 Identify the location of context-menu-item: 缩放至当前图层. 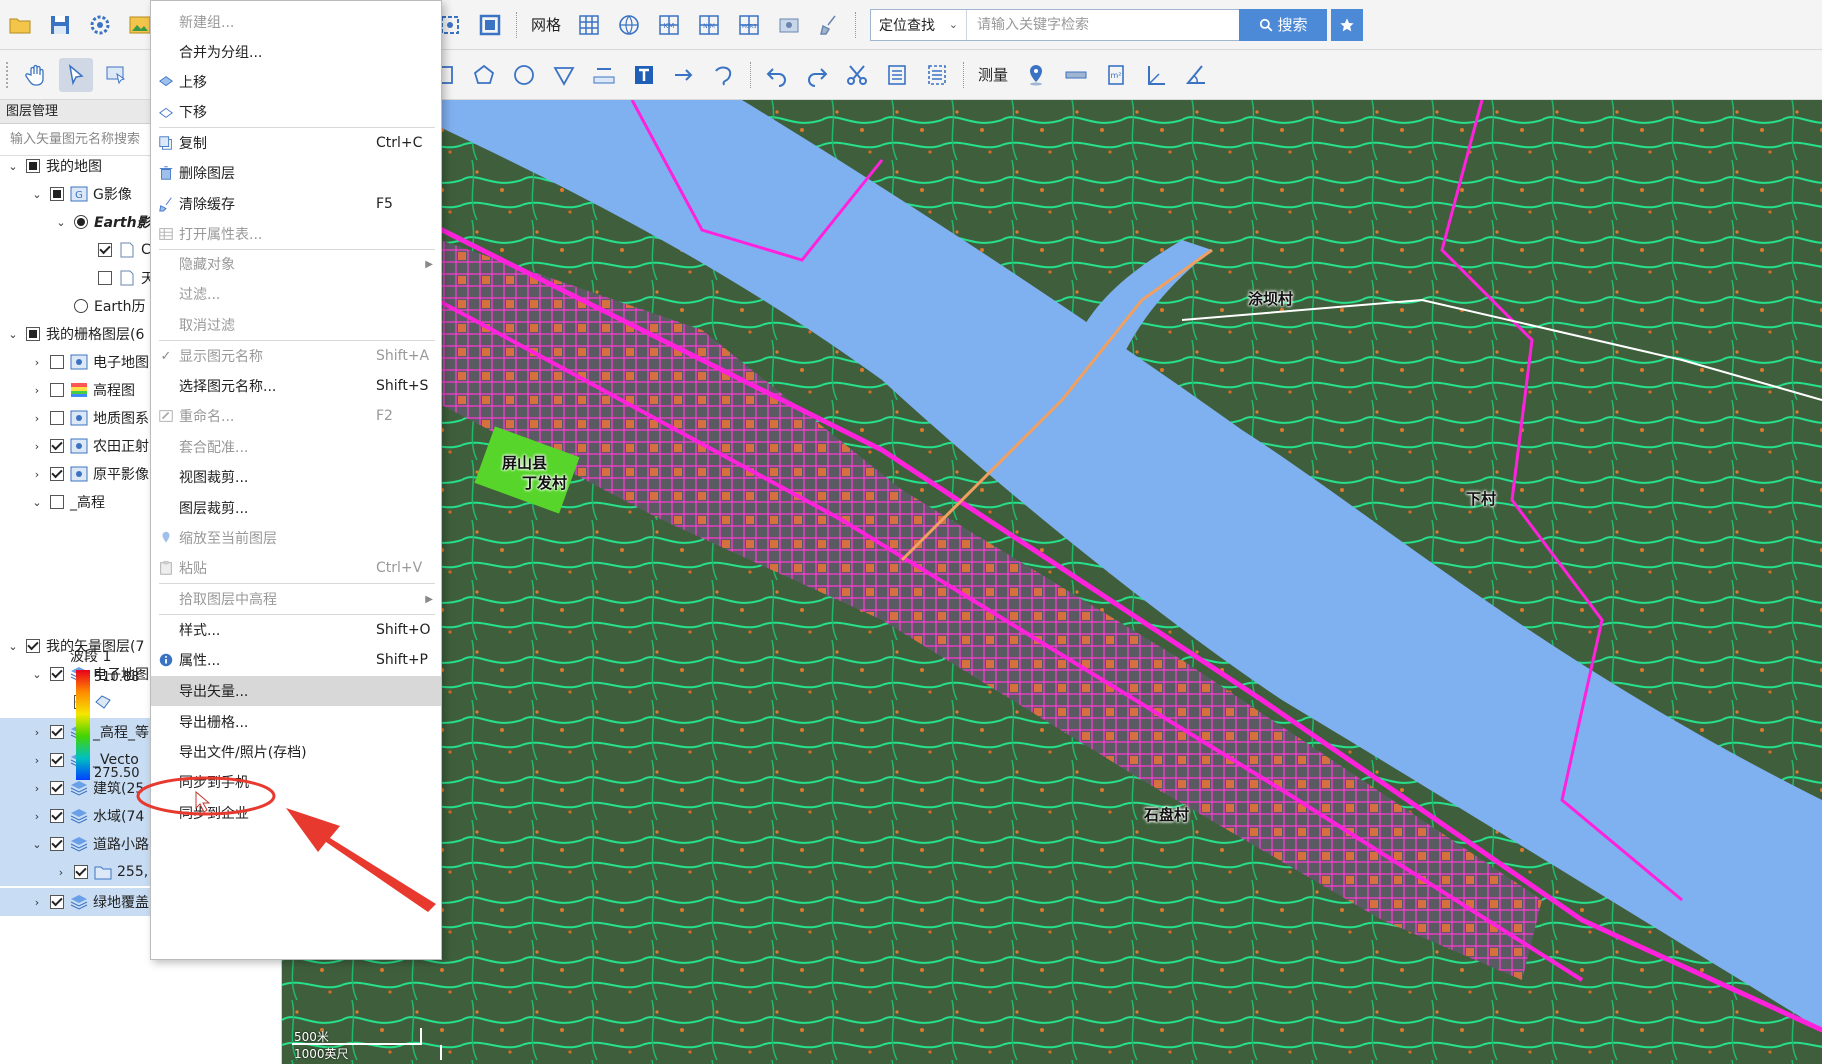
(296, 538).